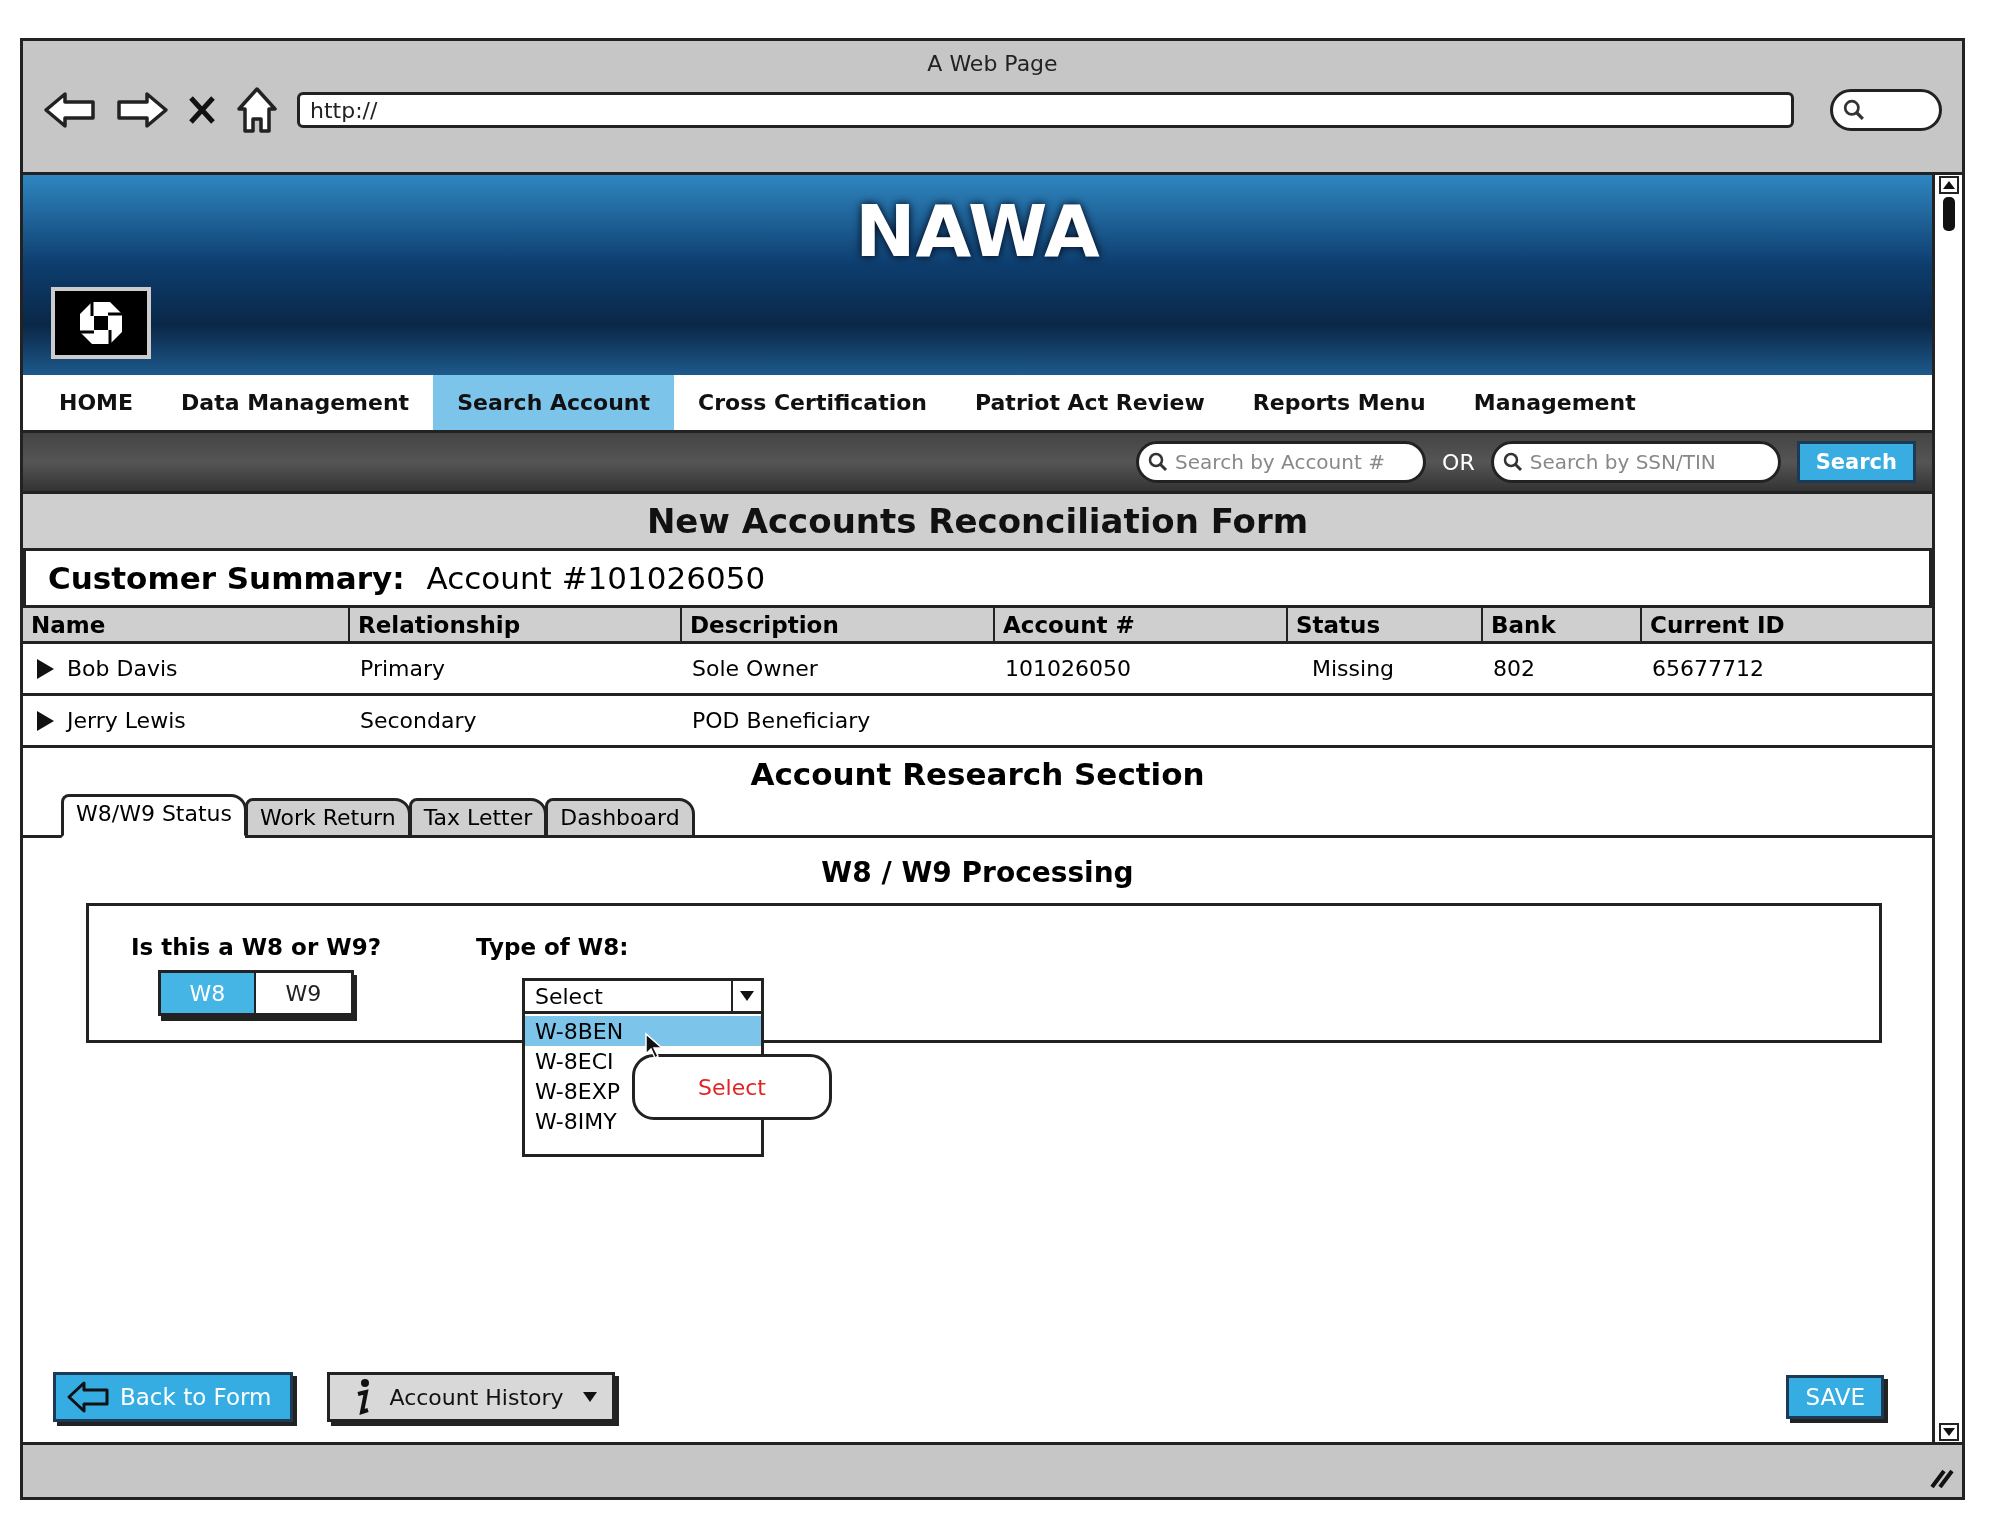 Image resolution: width=2000 pixels, height=1536 pixels. Describe the element at coordinates (478, 818) in the screenshot. I see `tab: Tax Letter` at that location.